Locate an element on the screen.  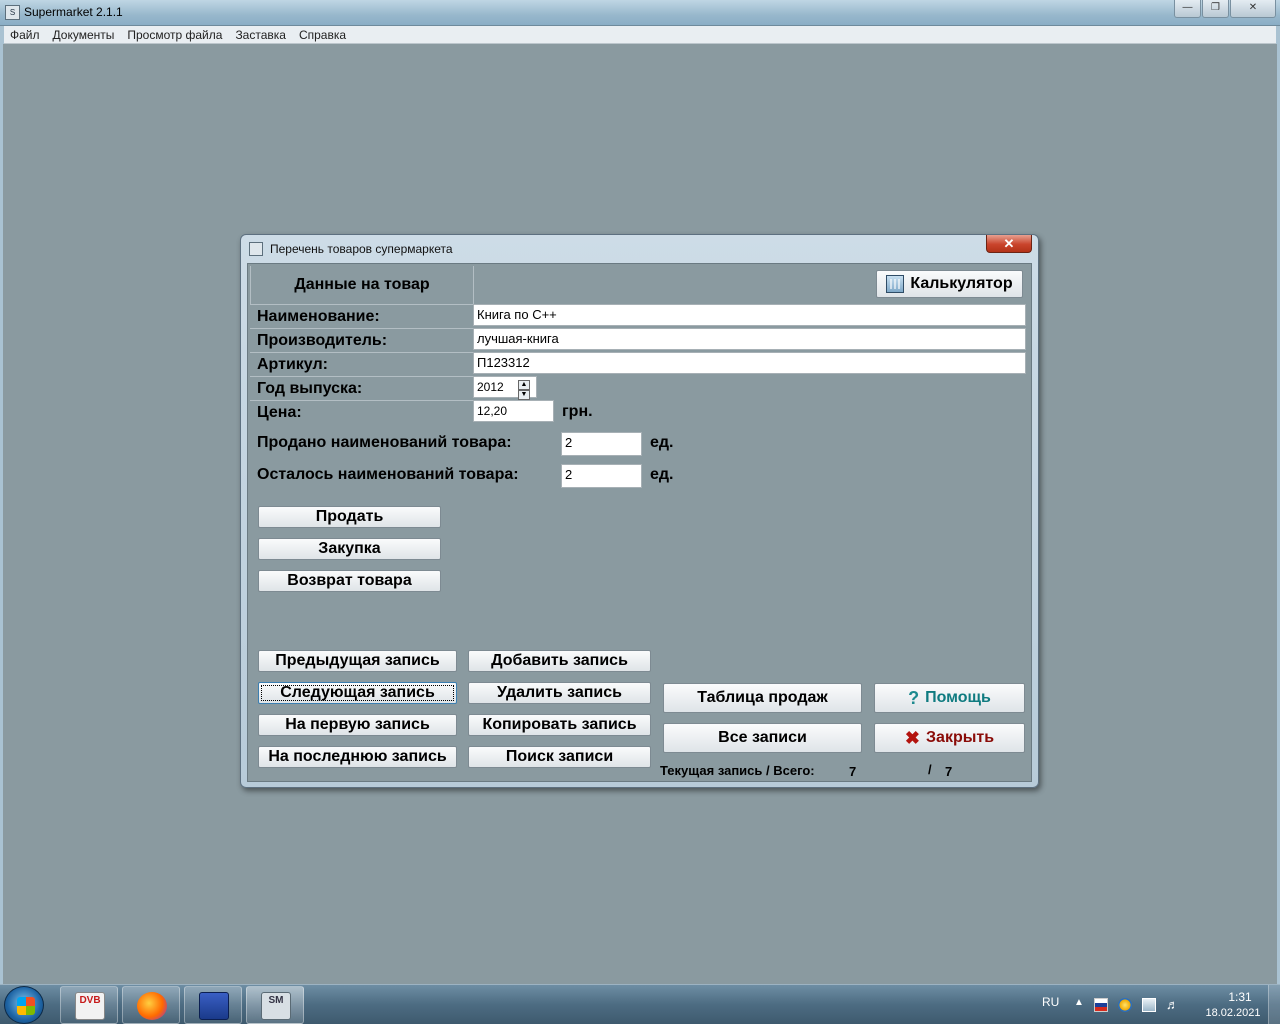
remaining-label: Осталось наименований товара: is located at coordinates (388, 474).